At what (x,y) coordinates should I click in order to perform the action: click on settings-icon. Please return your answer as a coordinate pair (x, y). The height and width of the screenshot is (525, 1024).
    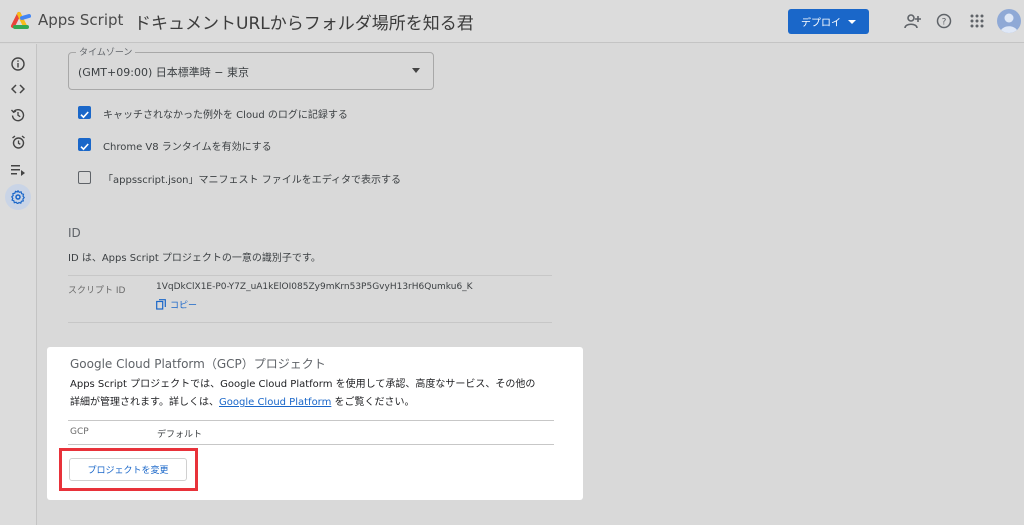
    Looking at the image, I should click on (18, 197).